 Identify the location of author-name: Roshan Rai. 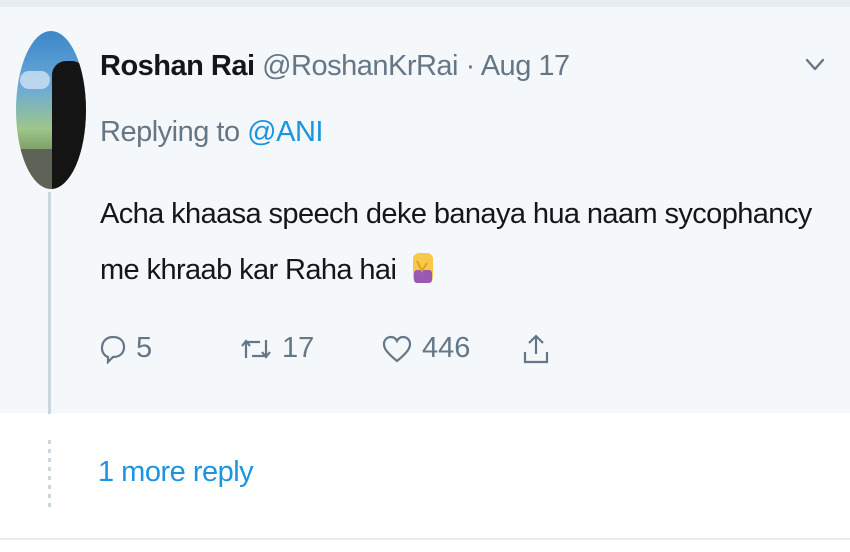
(177, 66).